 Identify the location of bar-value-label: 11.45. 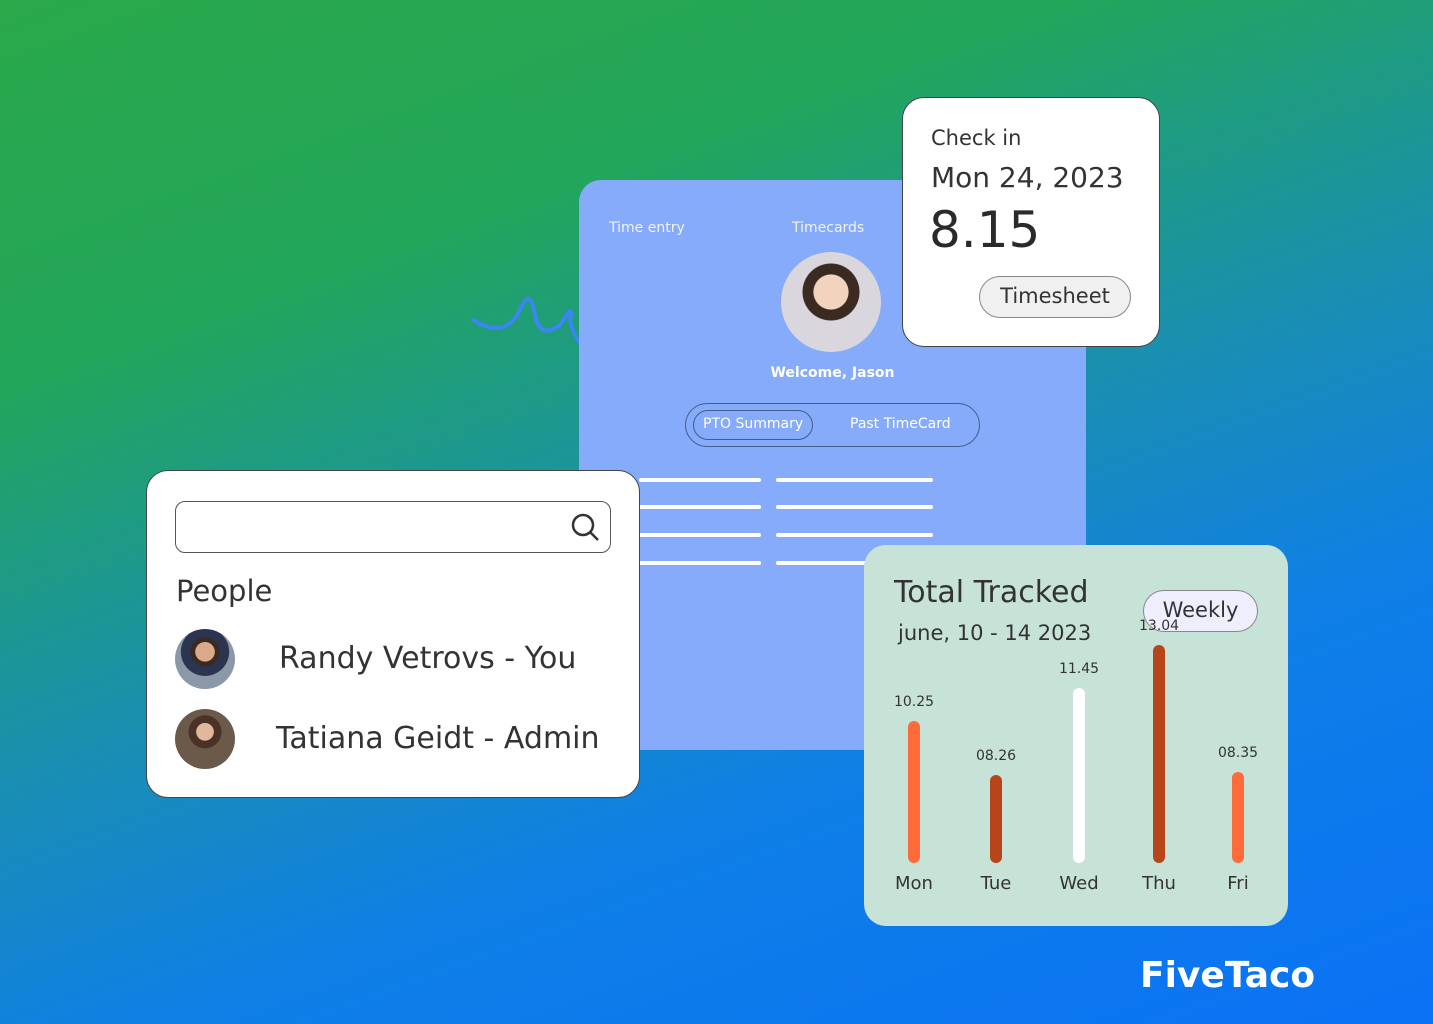
(1079, 669).